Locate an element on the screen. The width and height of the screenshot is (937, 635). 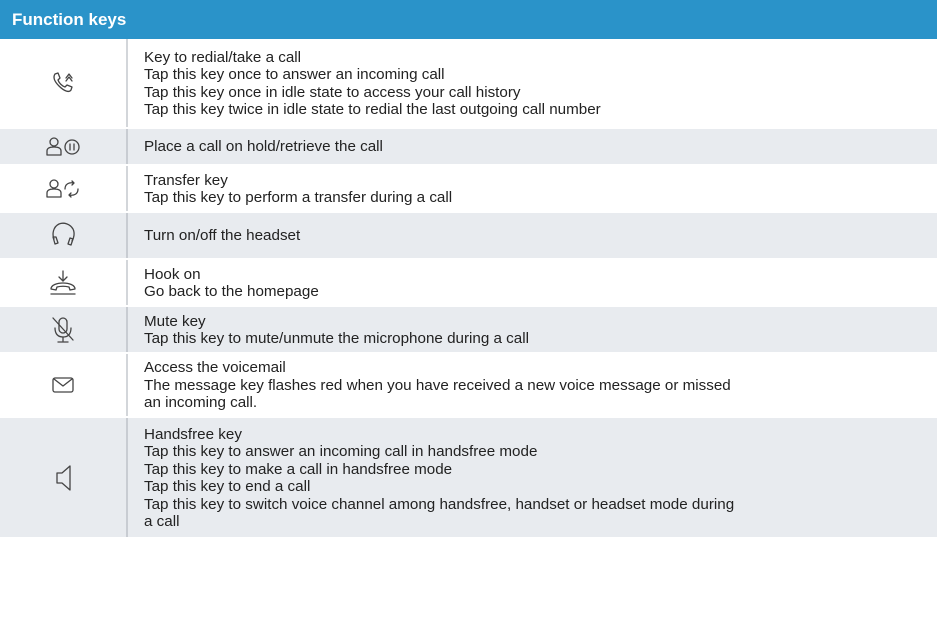
row-text: Hook on is located at coordinates (172, 274).